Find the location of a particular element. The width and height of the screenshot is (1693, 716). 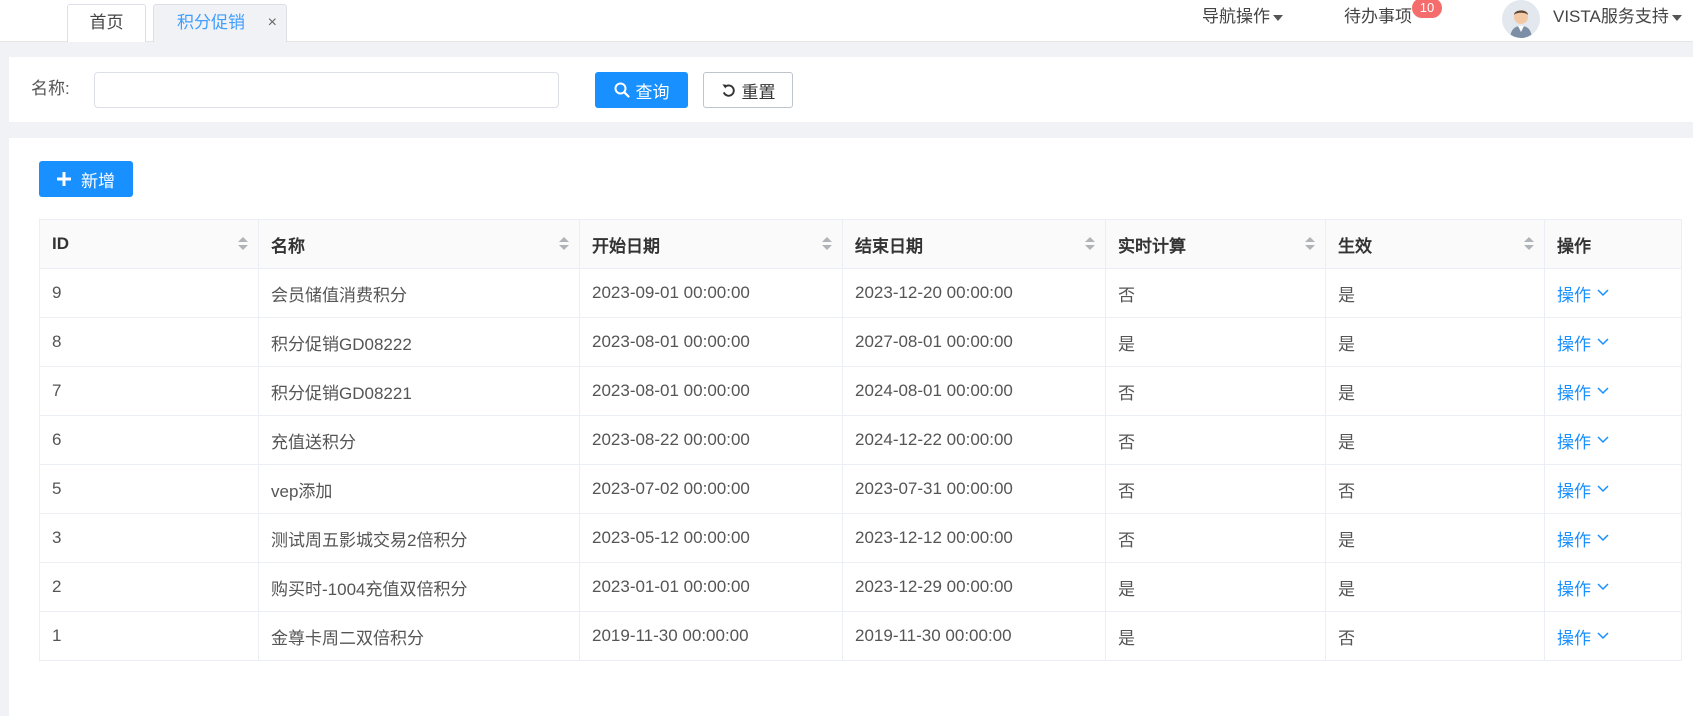

user-menu: VISTA服务支持 is located at coordinates (1617, 17).